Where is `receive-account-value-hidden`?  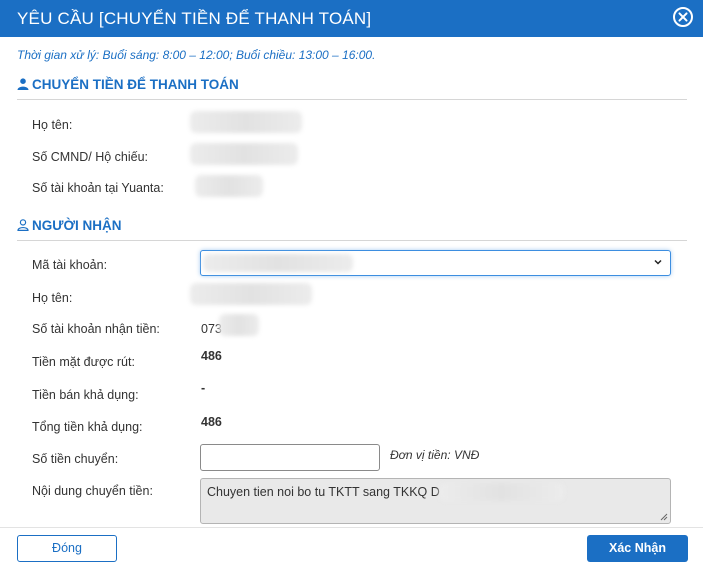
receive-account-value-hidden is located at coordinates (239, 325).